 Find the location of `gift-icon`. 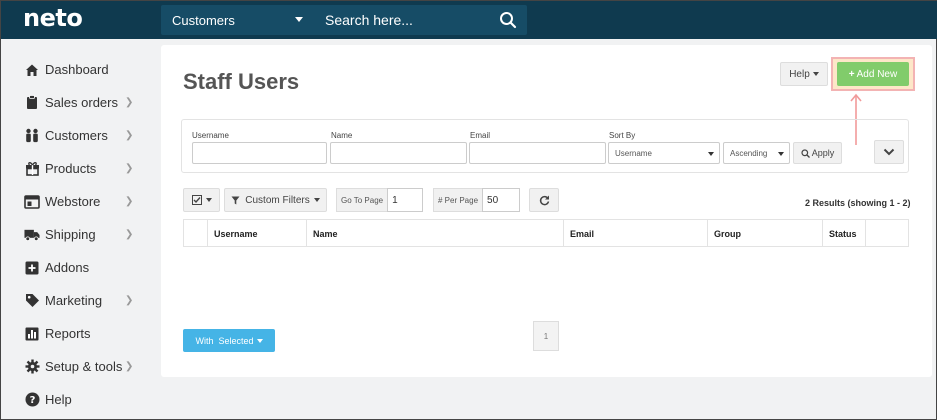

gift-icon is located at coordinates (32, 169).